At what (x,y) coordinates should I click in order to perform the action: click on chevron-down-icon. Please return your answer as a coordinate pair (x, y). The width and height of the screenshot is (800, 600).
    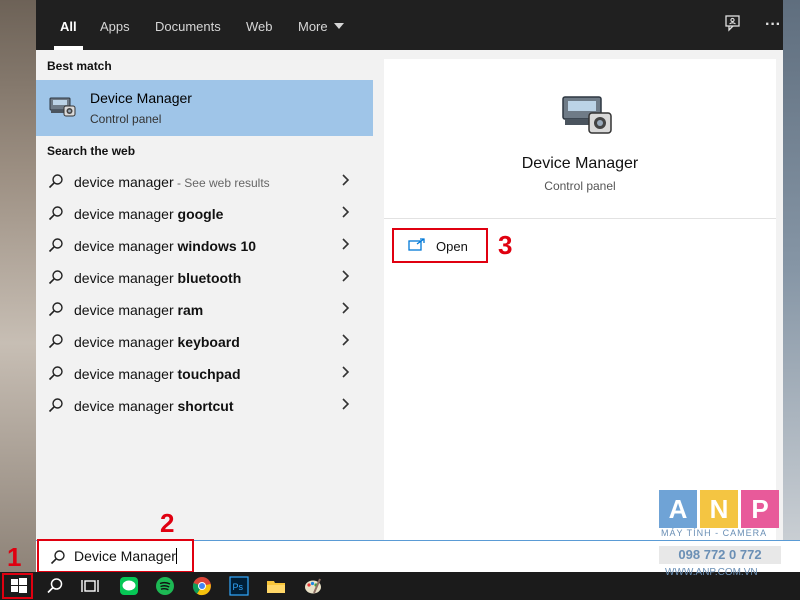
    Looking at the image, I should click on (338, 26).